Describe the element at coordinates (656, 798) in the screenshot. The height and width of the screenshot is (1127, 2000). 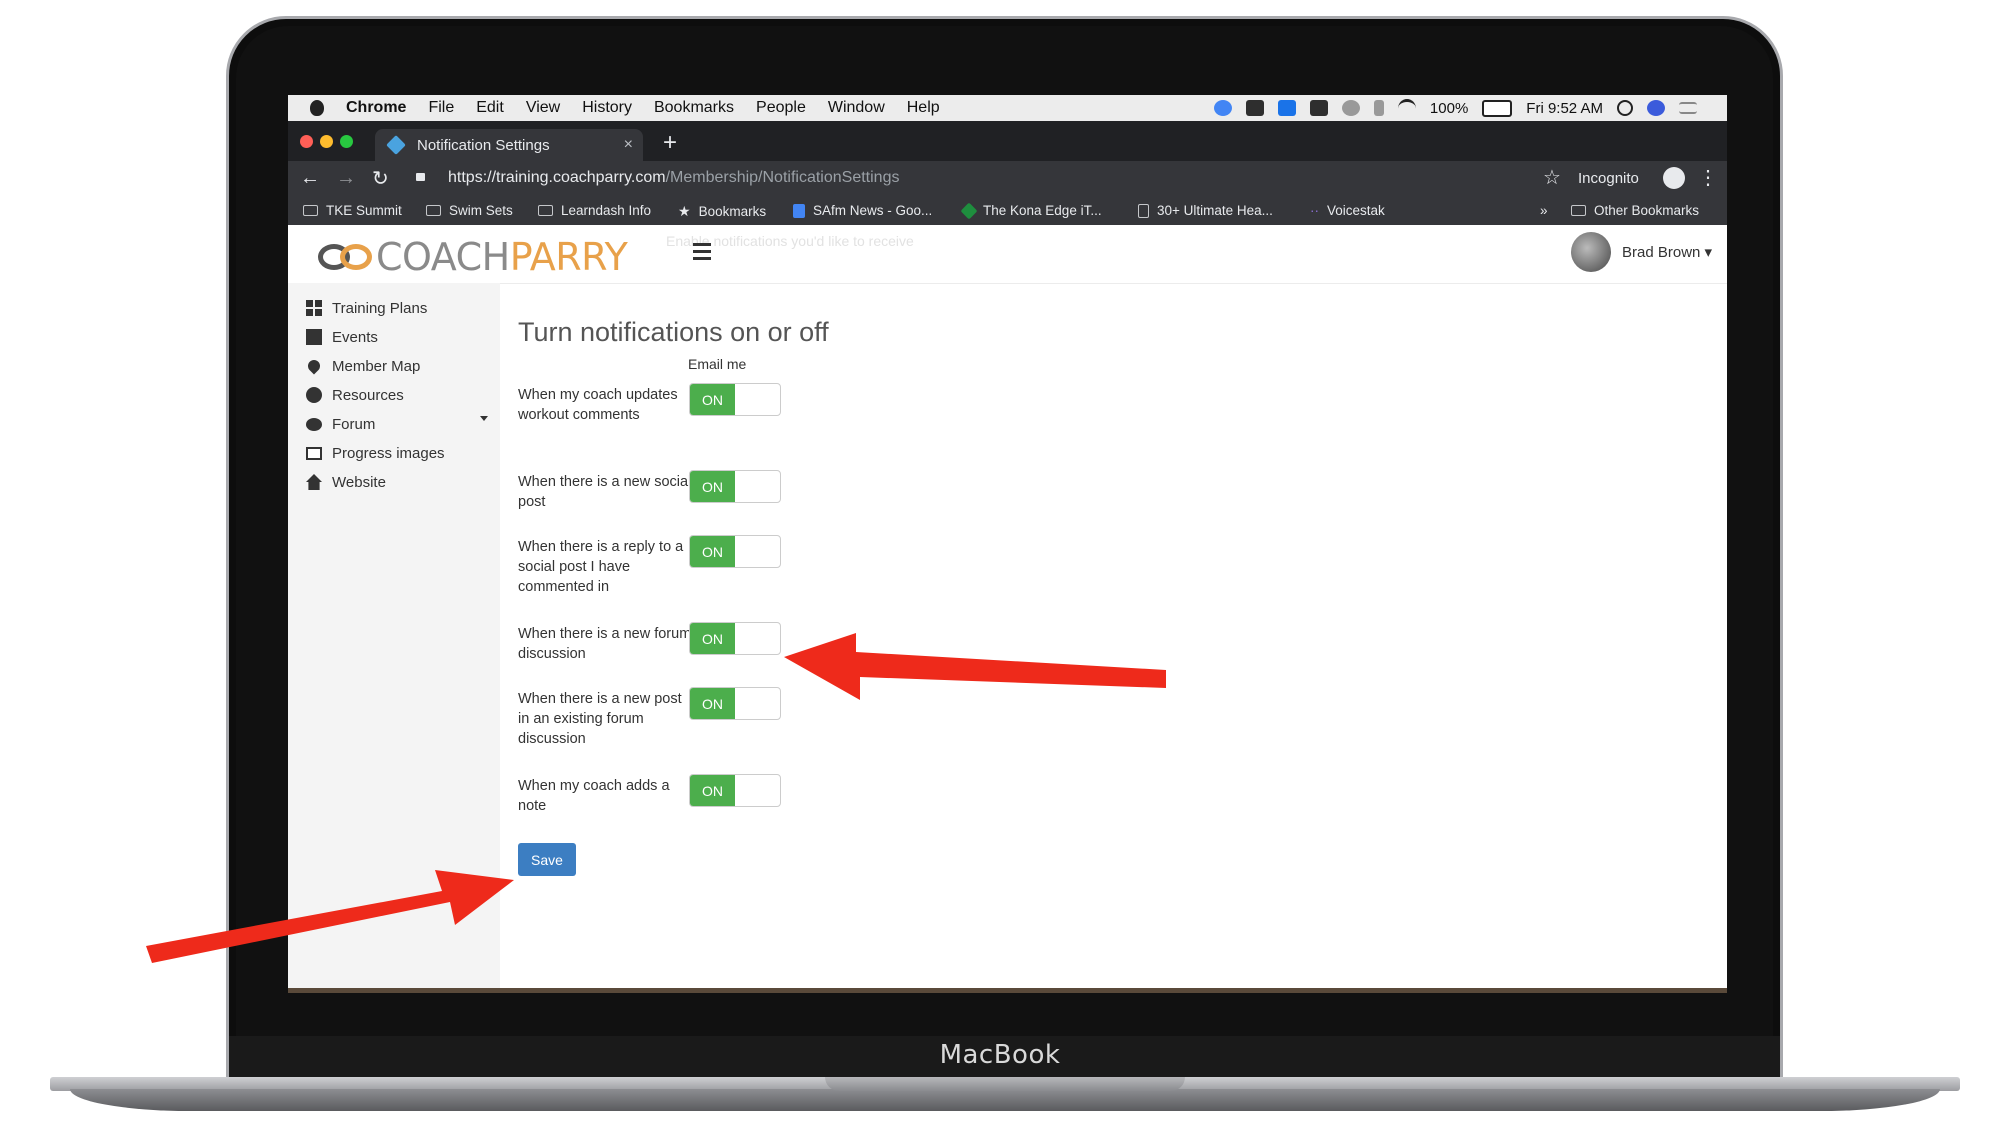
I see `annotation-arrows` at that location.